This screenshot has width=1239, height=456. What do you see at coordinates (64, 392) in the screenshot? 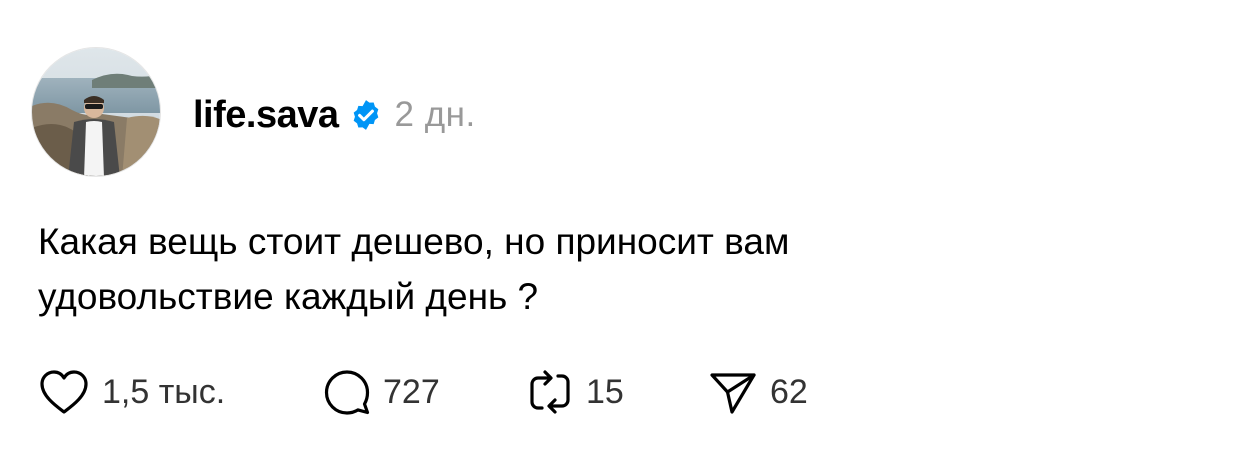
I see `heart-icon` at bounding box center [64, 392].